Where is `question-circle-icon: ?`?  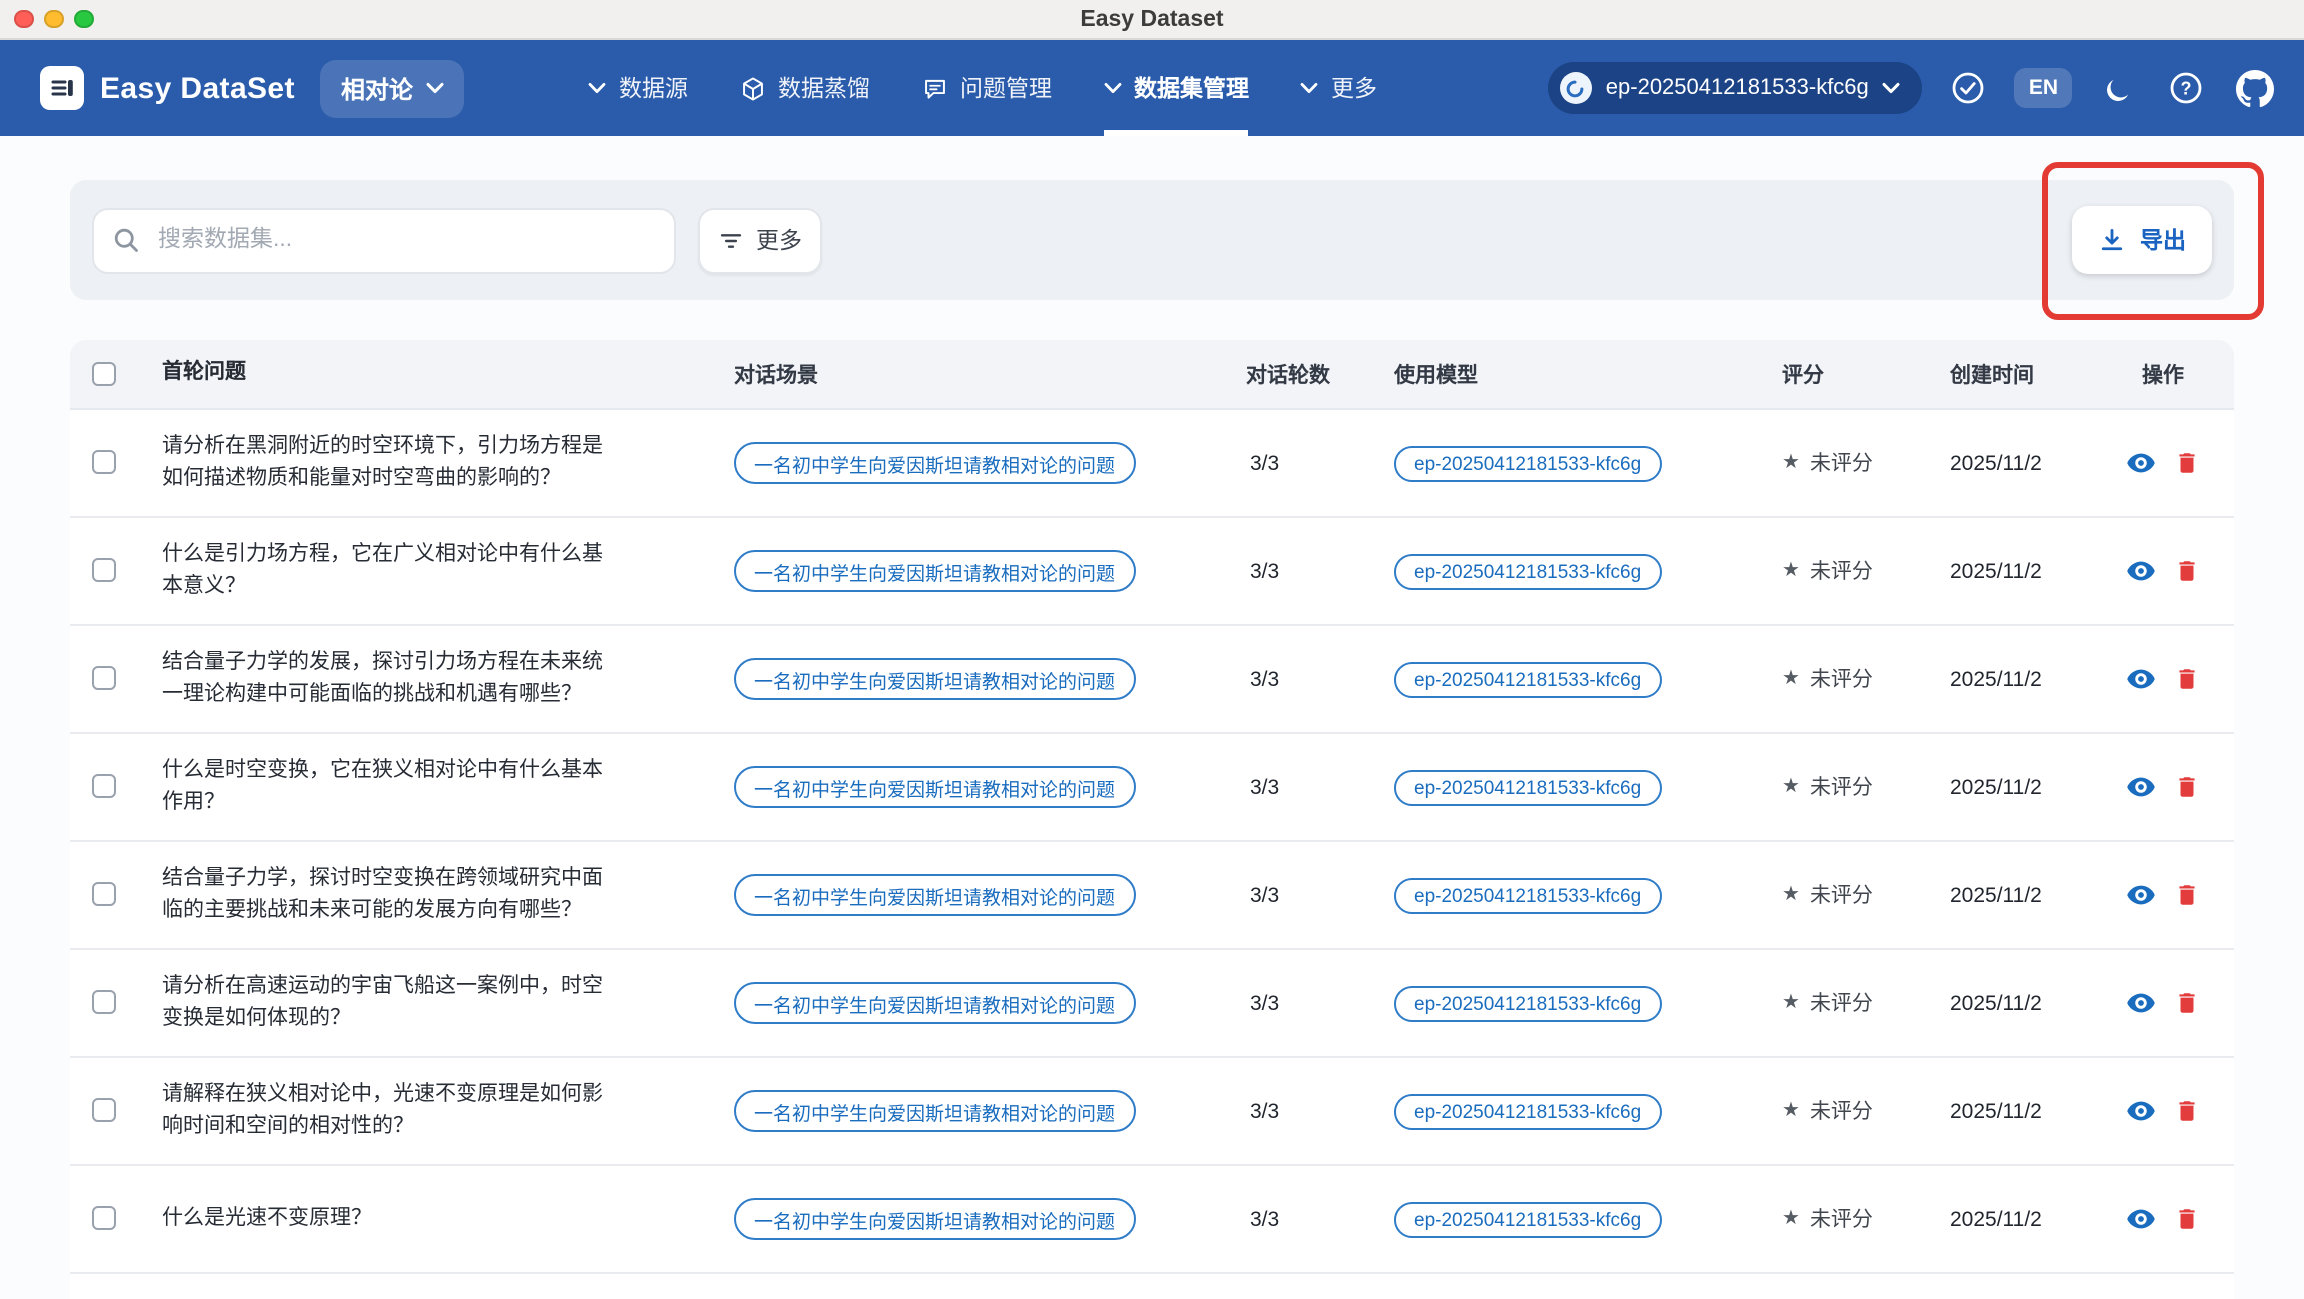
question-circle-icon: ? is located at coordinates (2186, 88).